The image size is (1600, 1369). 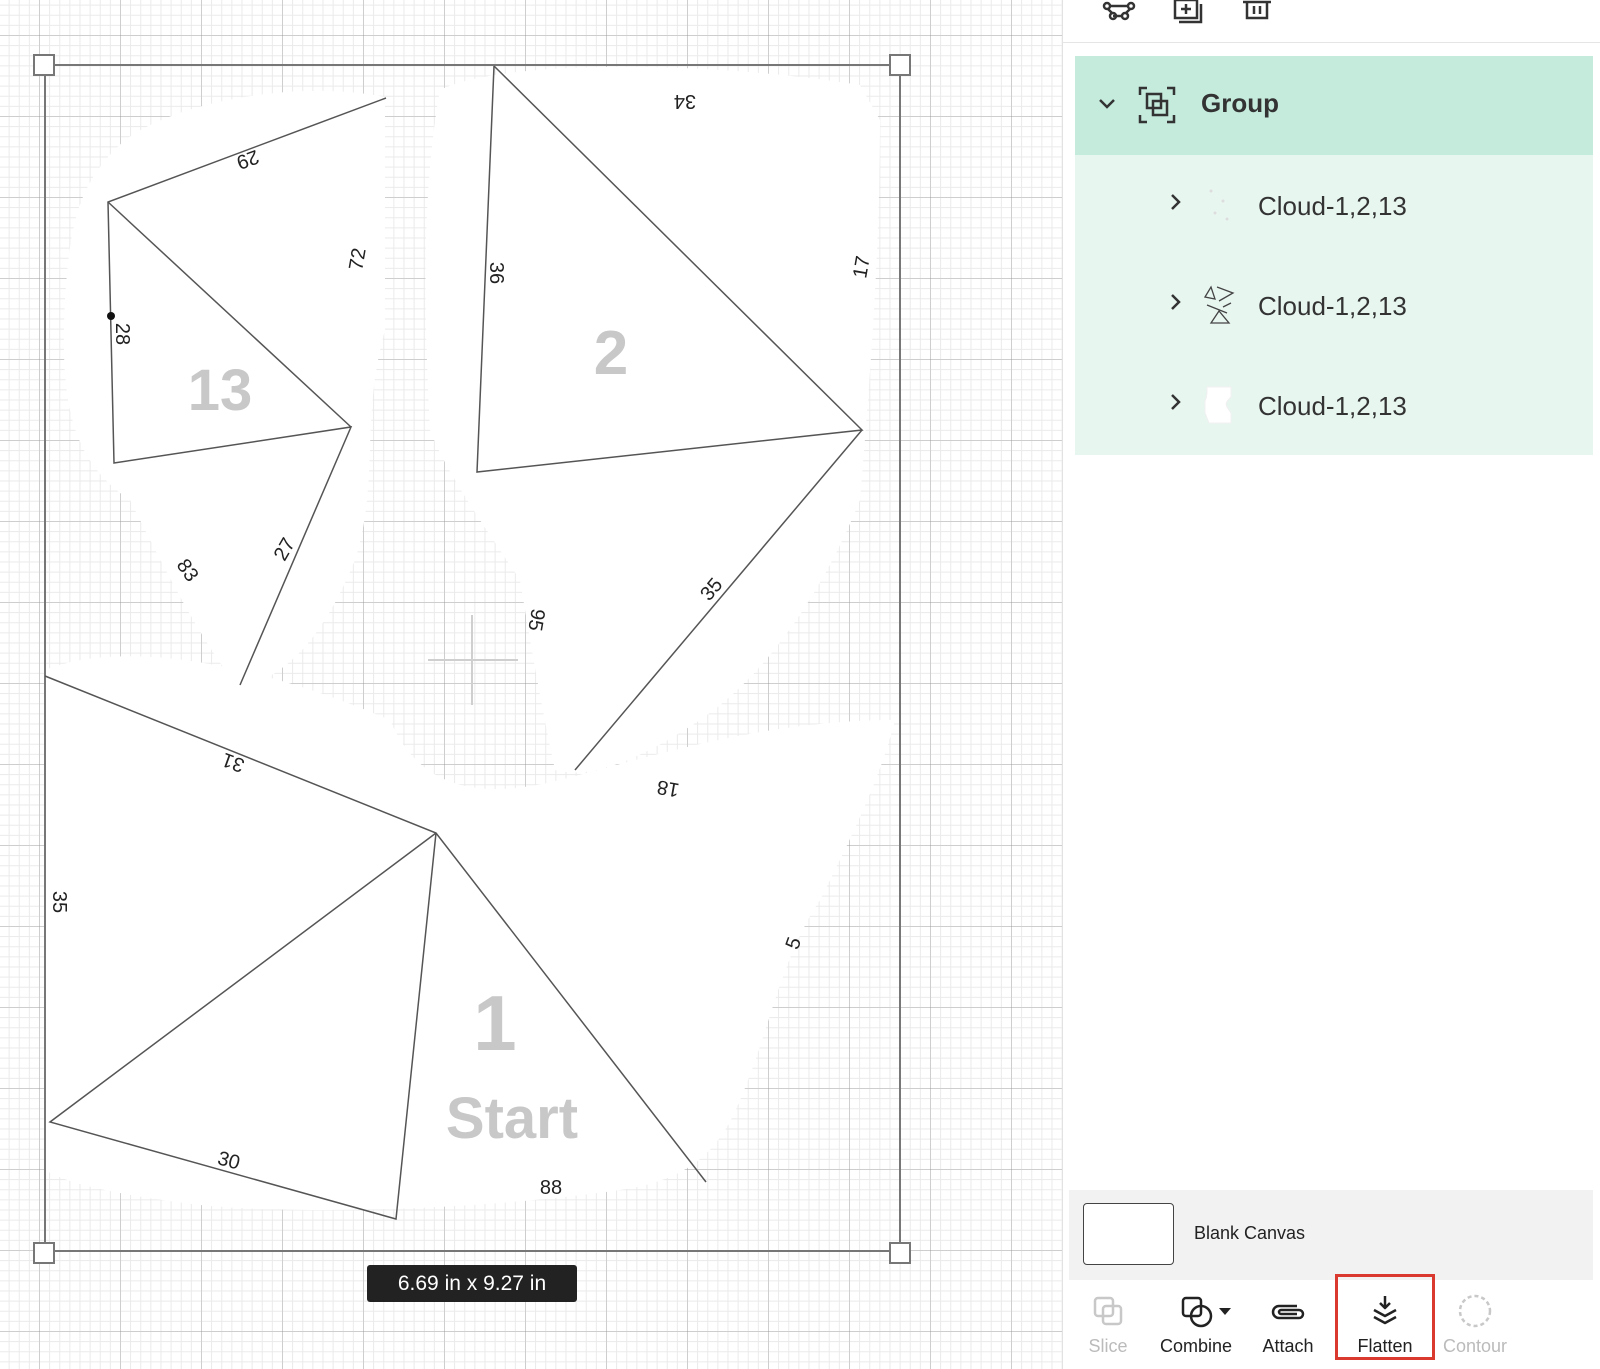 I want to click on blank-canvas-row: Blank Canvas, so click(x=1331, y=1235).